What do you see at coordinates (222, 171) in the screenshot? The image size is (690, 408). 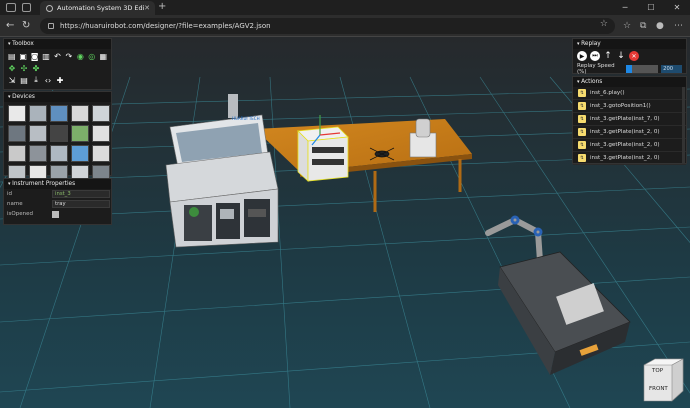 I see `lab-machine: HUARUI TECH` at bounding box center [222, 171].